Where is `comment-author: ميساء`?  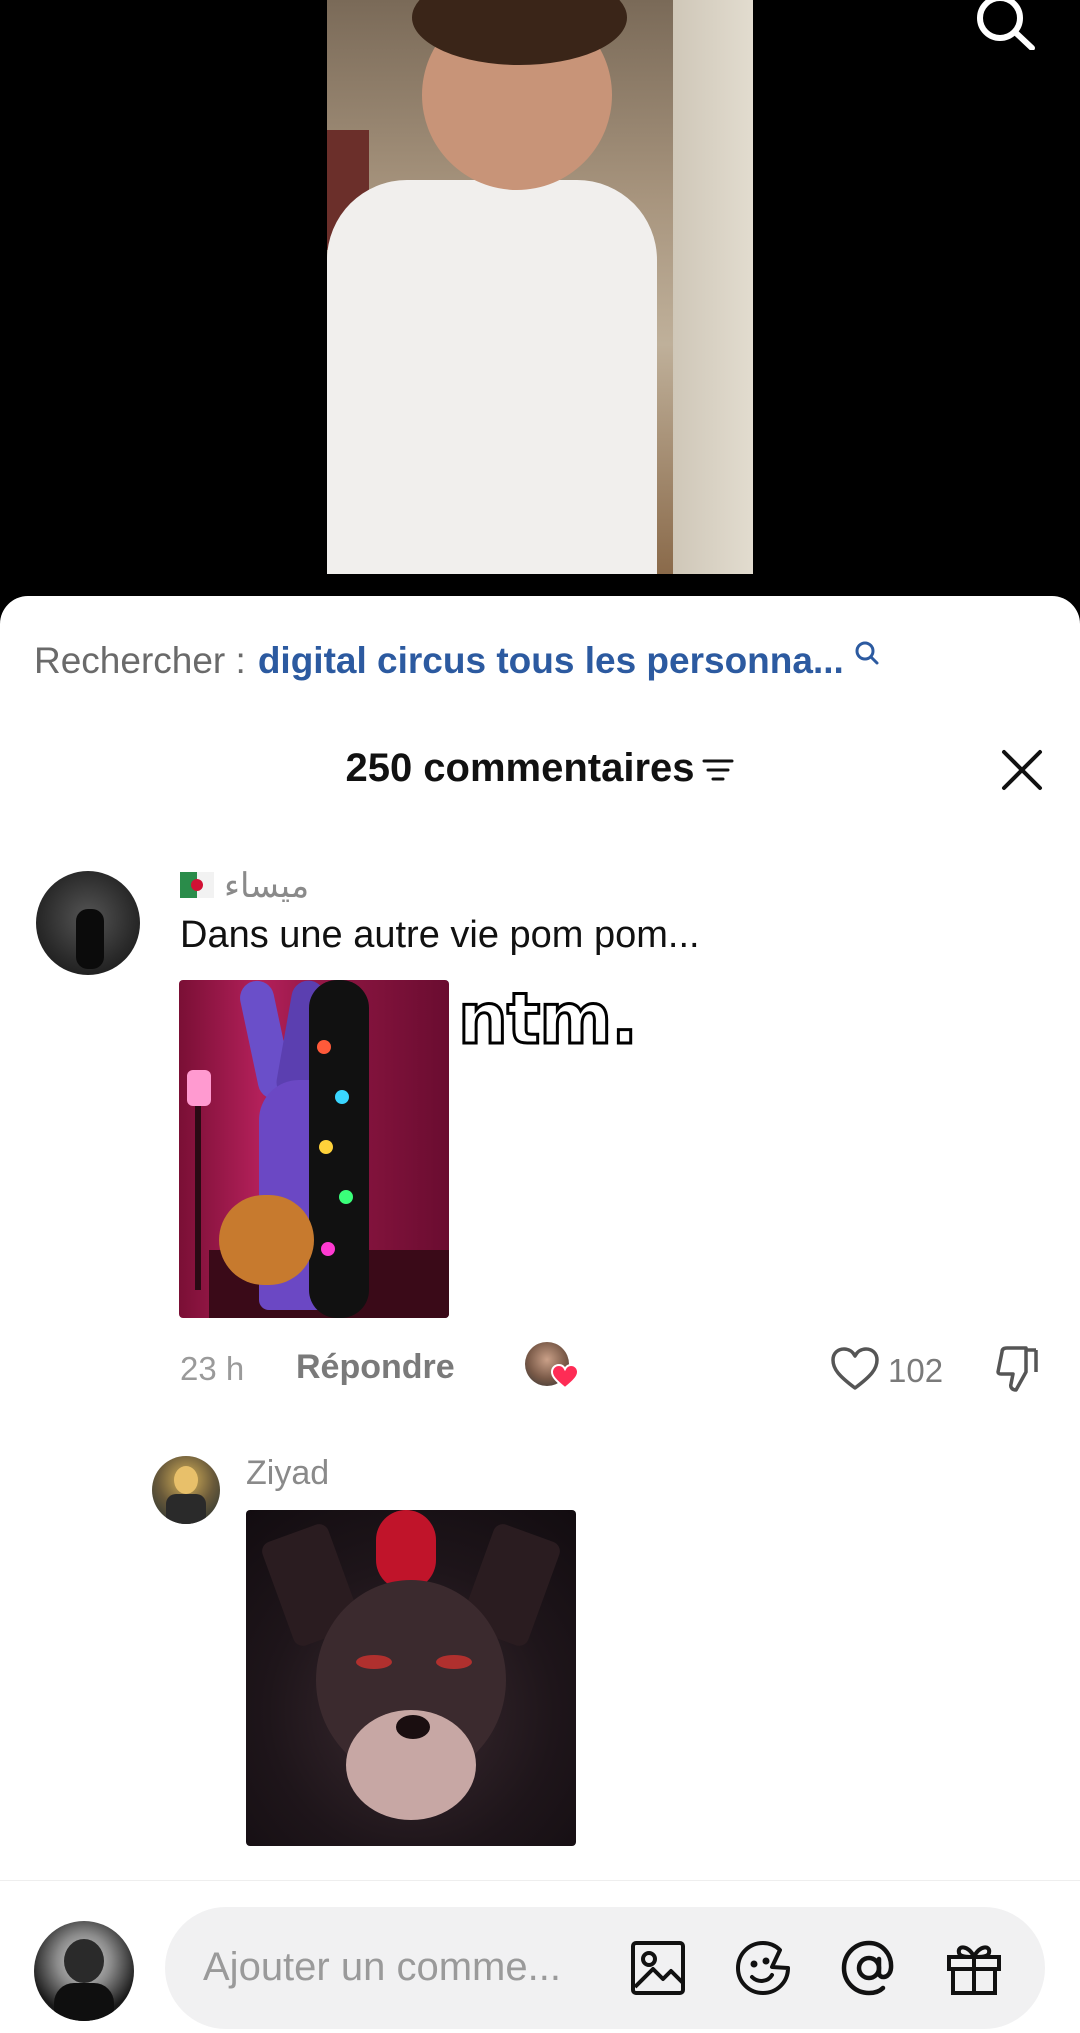
comment-author: ميساء is located at coordinates (266, 886).